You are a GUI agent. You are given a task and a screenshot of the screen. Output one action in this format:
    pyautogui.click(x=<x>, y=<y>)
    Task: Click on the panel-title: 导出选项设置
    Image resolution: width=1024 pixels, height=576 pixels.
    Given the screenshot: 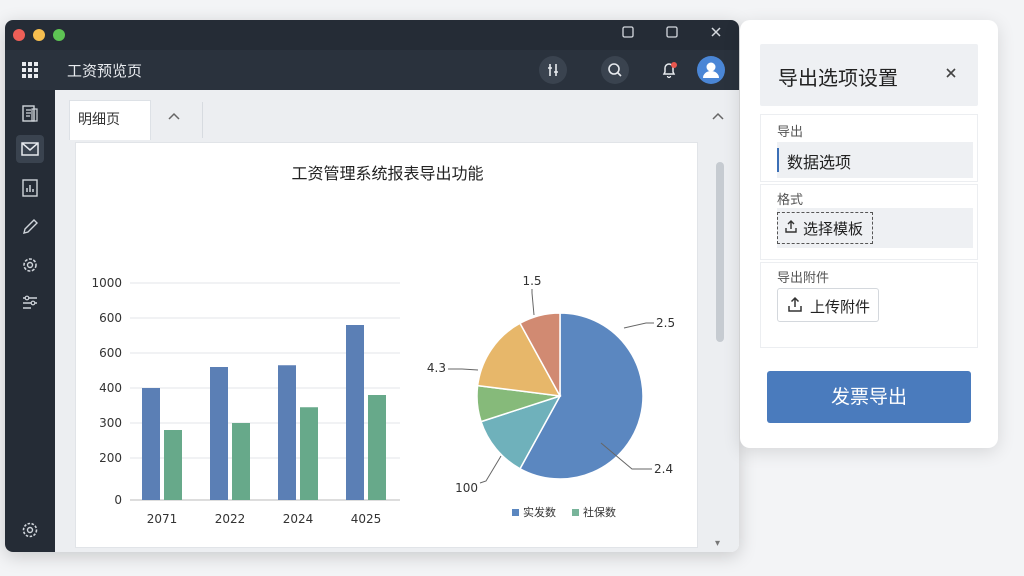 What is the action you would take?
    pyautogui.click(x=838, y=78)
    